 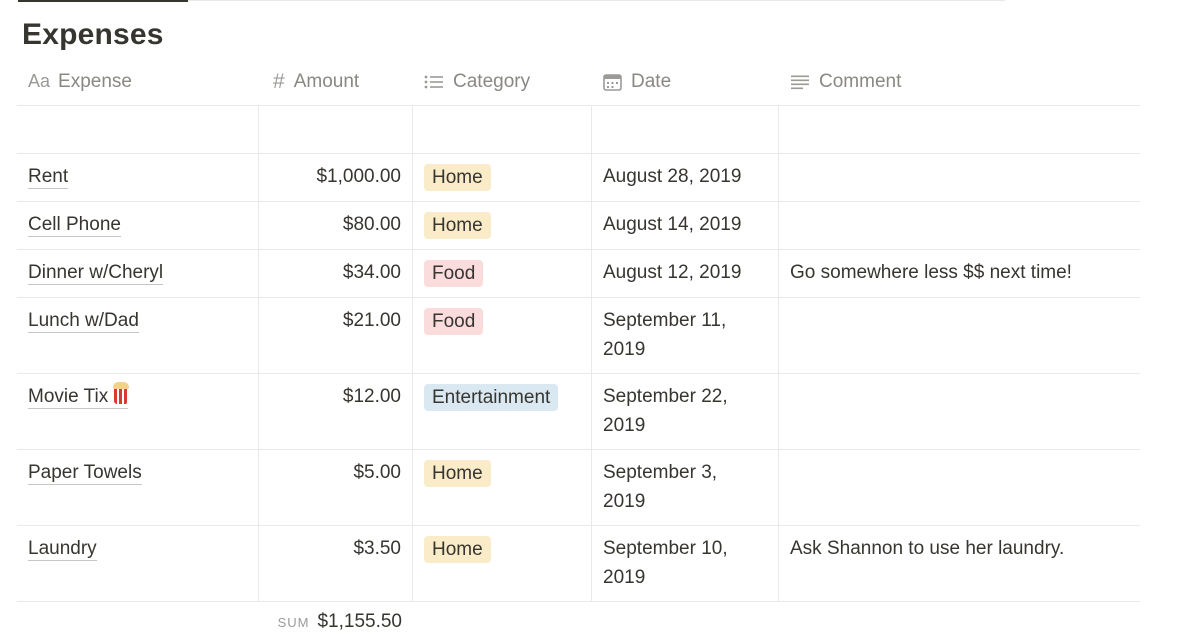 I want to click on cell-amount: $80.00, so click(x=336, y=225).